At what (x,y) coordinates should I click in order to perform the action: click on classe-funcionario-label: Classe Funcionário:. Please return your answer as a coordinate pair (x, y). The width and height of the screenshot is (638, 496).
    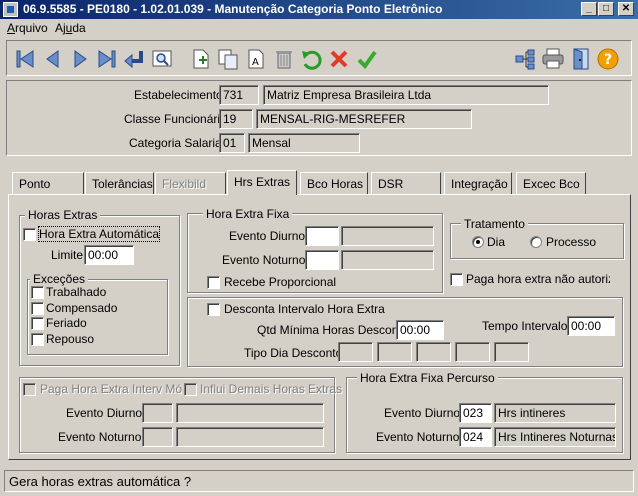
    Looking at the image, I should click on (177, 119).